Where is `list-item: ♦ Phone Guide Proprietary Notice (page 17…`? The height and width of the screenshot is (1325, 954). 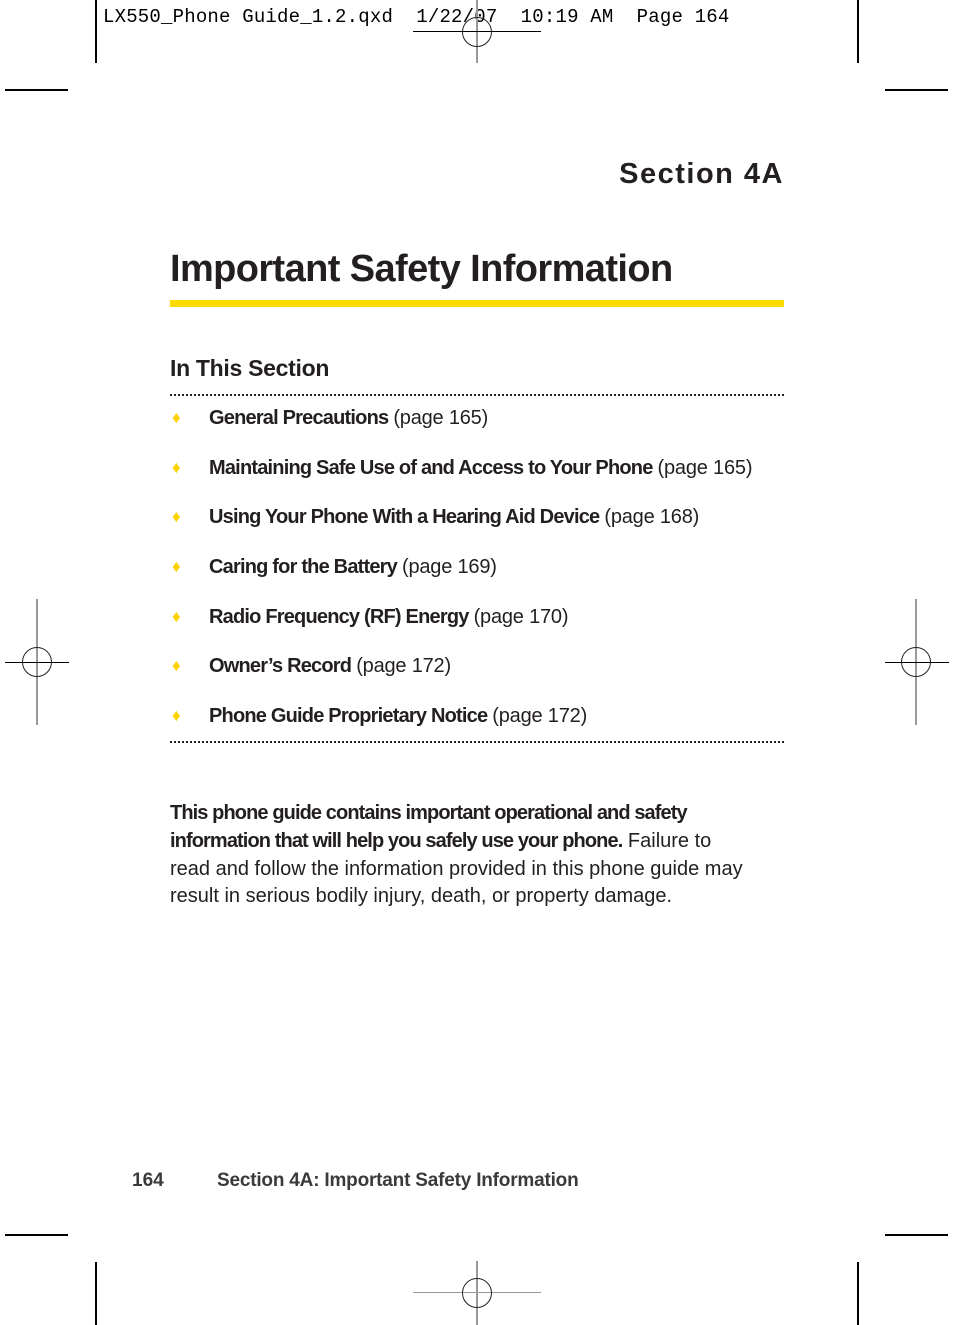 list-item: ♦ Phone Guide Proprietary Notice (page 17… is located at coordinates (477, 727).